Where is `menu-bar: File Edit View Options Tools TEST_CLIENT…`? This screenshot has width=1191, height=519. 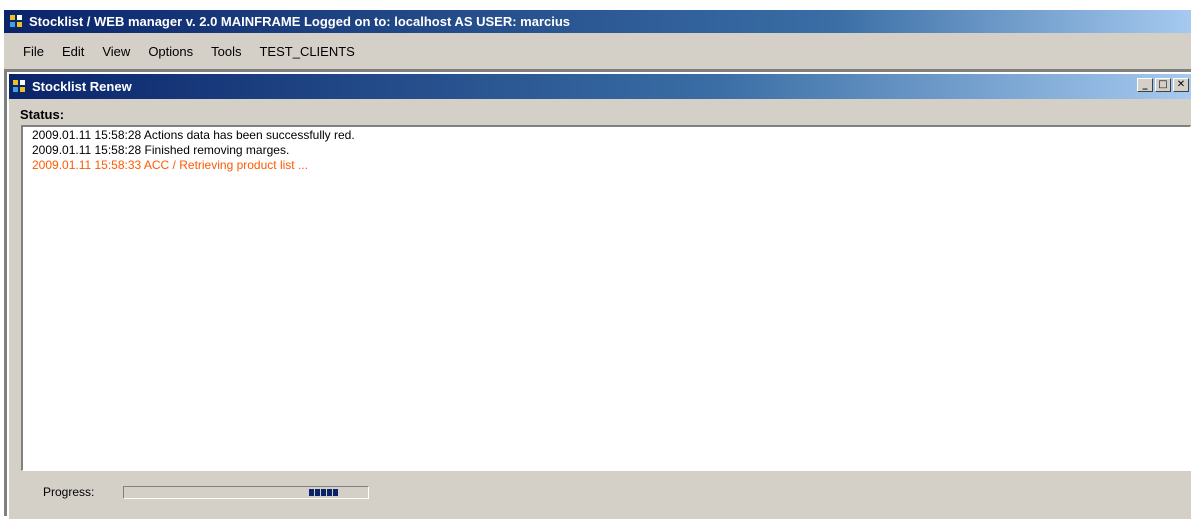
menu-bar: File Edit View Options Tools TEST_CLIENT… is located at coordinates (597, 51).